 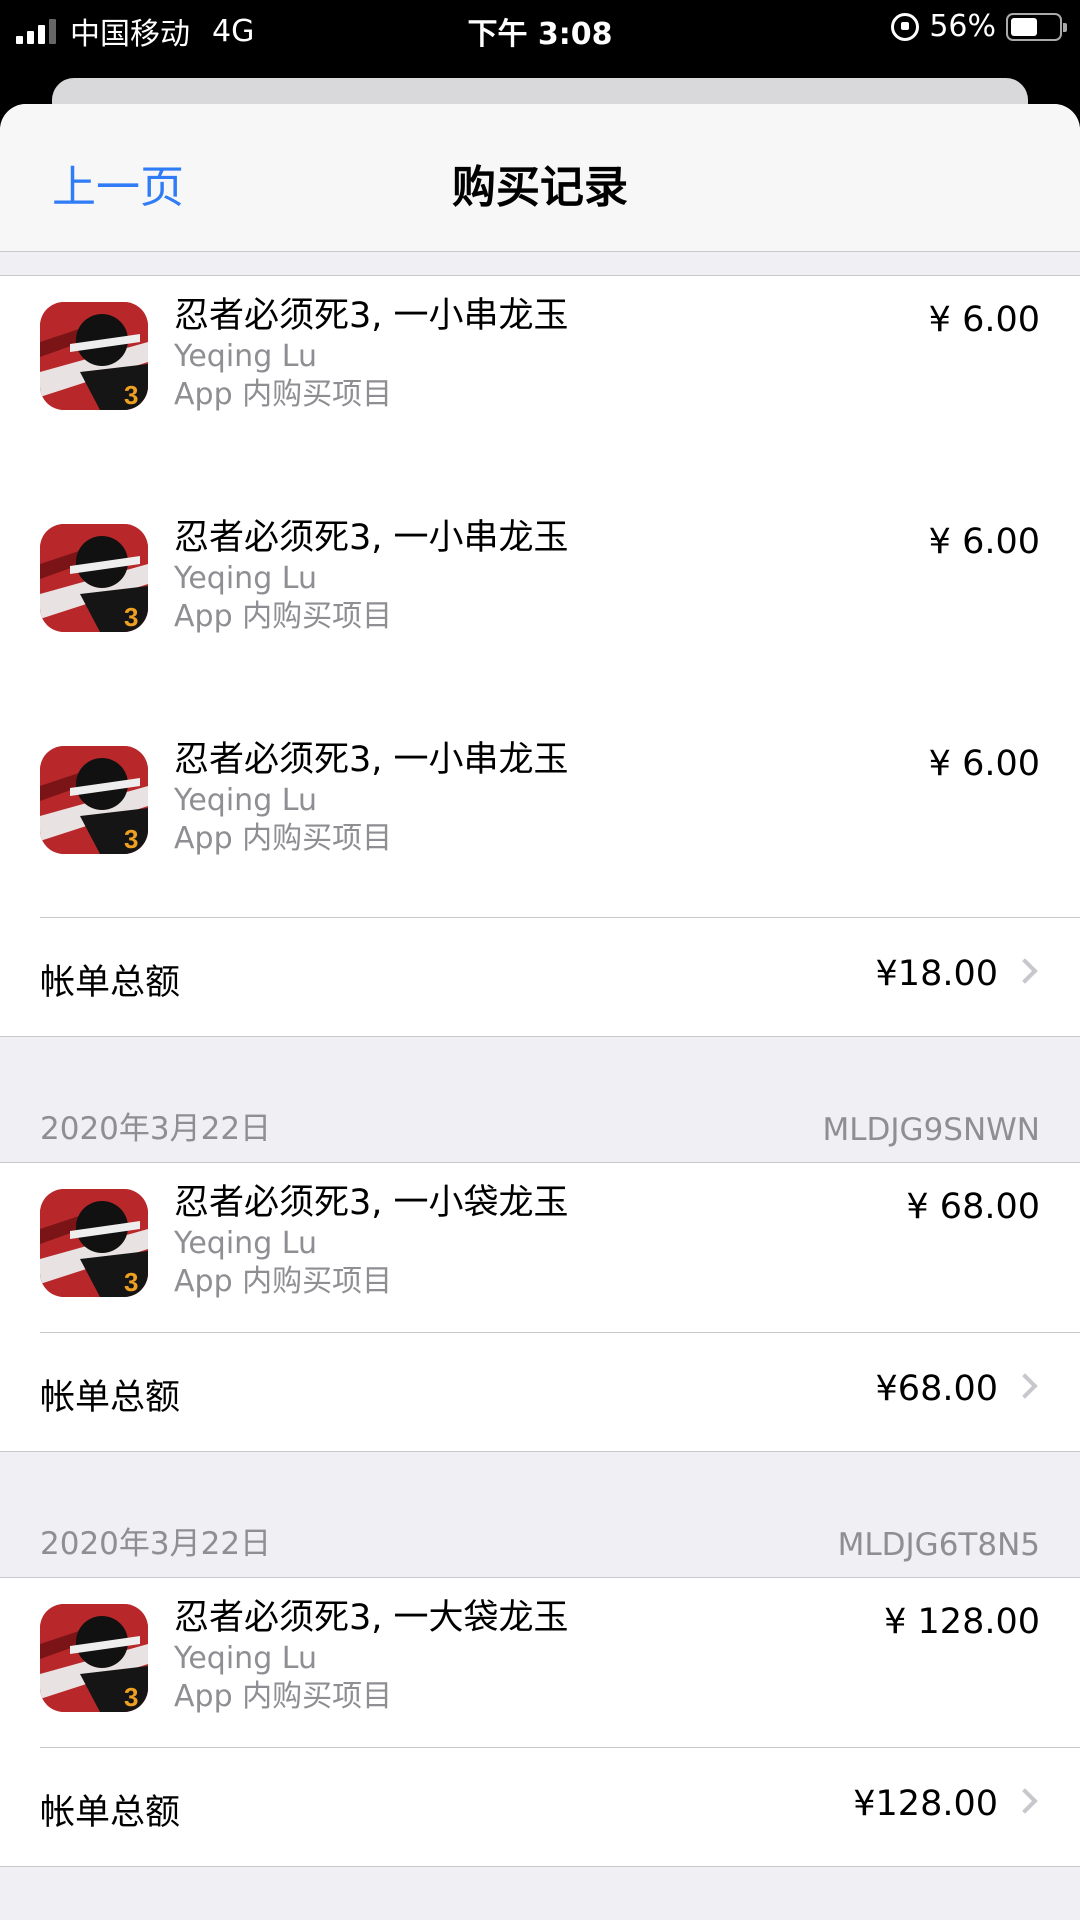 What do you see at coordinates (371, 1203) in the screenshot?
I see `item-name: 忍者必须死3, 一小袋龙玉` at bounding box center [371, 1203].